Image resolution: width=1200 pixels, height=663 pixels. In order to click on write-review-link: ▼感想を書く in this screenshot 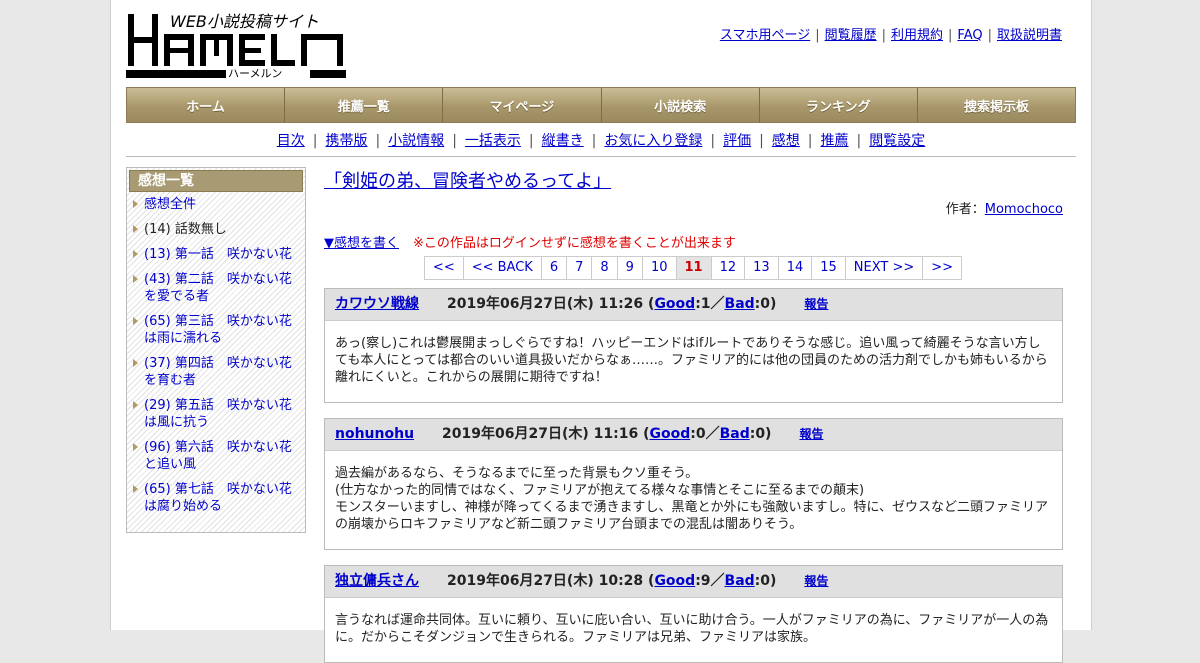, I will do `click(361, 243)`.